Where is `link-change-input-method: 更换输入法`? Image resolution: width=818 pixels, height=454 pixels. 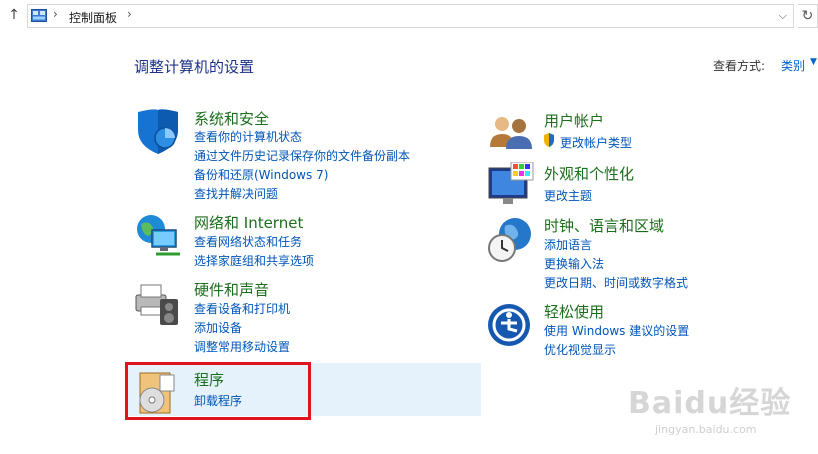 link-change-input-method: 更换输入法 is located at coordinates (574, 263).